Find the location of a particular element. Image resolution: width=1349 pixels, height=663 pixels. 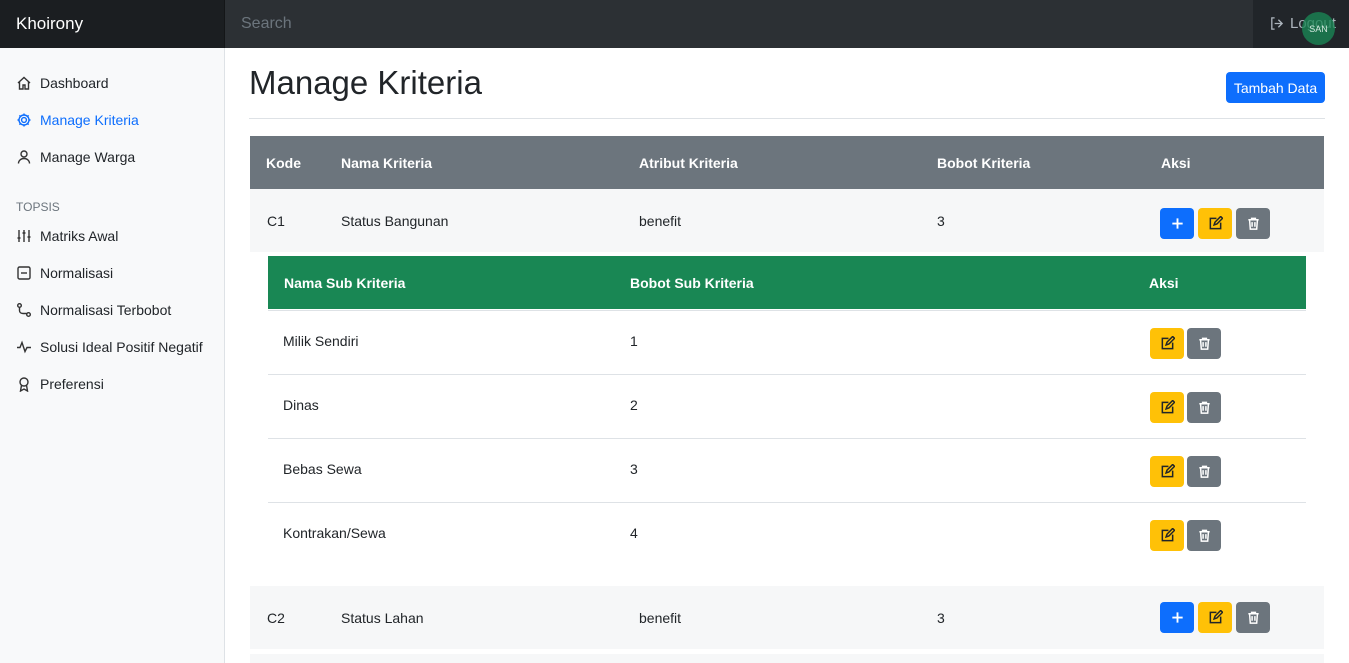

path-icon is located at coordinates (24, 310).